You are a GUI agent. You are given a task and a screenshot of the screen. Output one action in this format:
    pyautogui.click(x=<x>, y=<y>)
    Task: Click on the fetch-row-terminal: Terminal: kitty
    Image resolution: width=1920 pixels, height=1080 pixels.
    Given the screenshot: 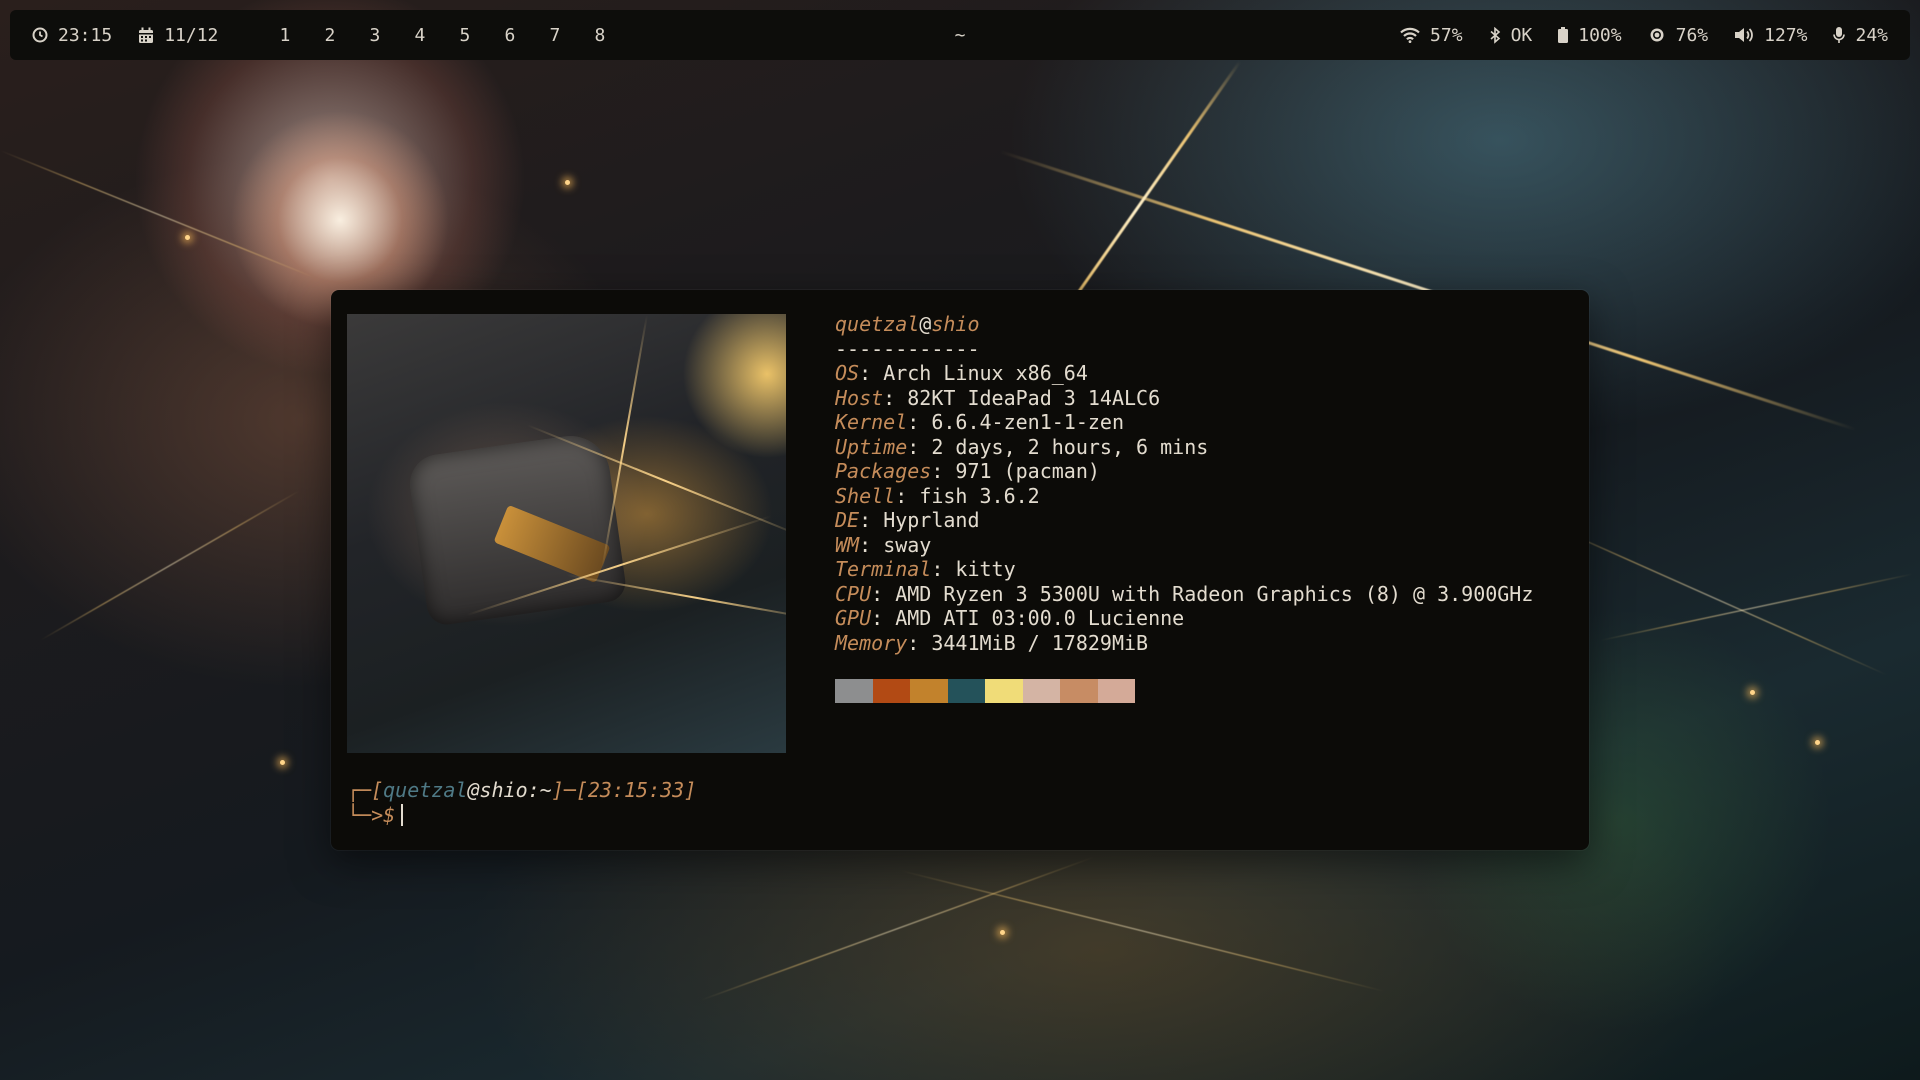 What is the action you would take?
    pyautogui.click(x=925, y=569)
    